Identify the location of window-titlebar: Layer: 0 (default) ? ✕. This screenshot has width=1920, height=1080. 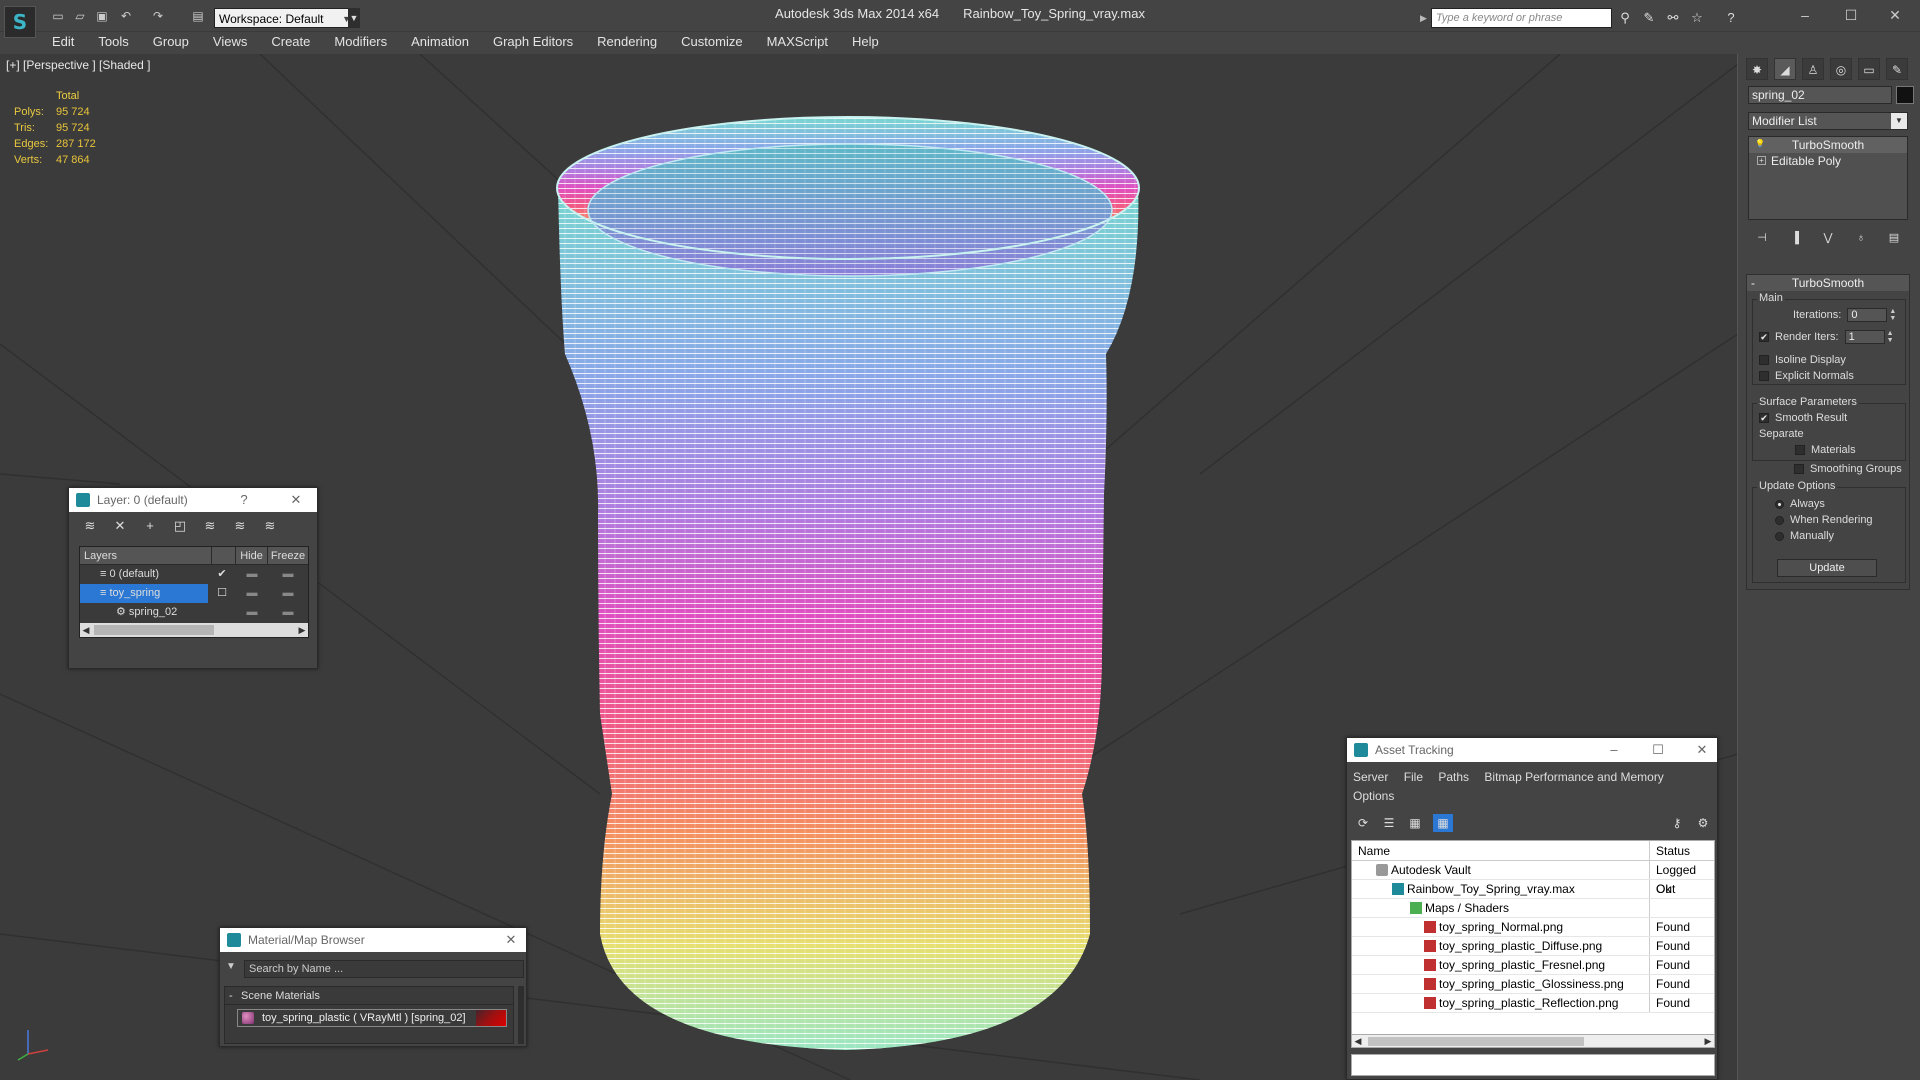
(193, 500).